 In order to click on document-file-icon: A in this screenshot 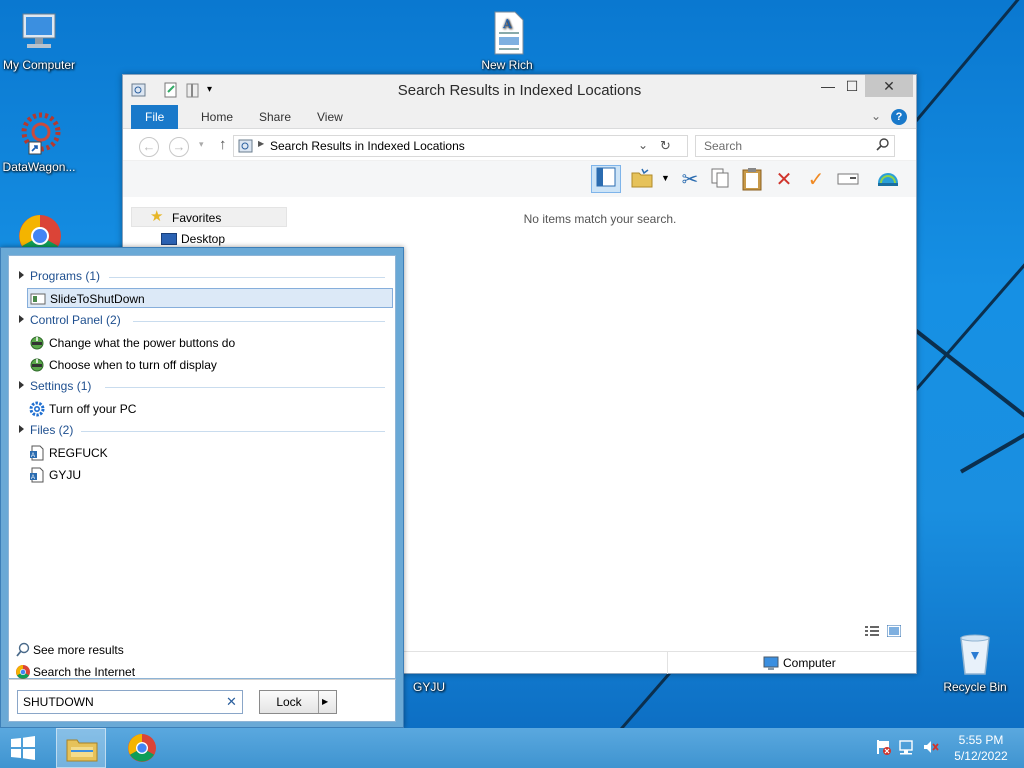, I will do `click(37, 475)`.